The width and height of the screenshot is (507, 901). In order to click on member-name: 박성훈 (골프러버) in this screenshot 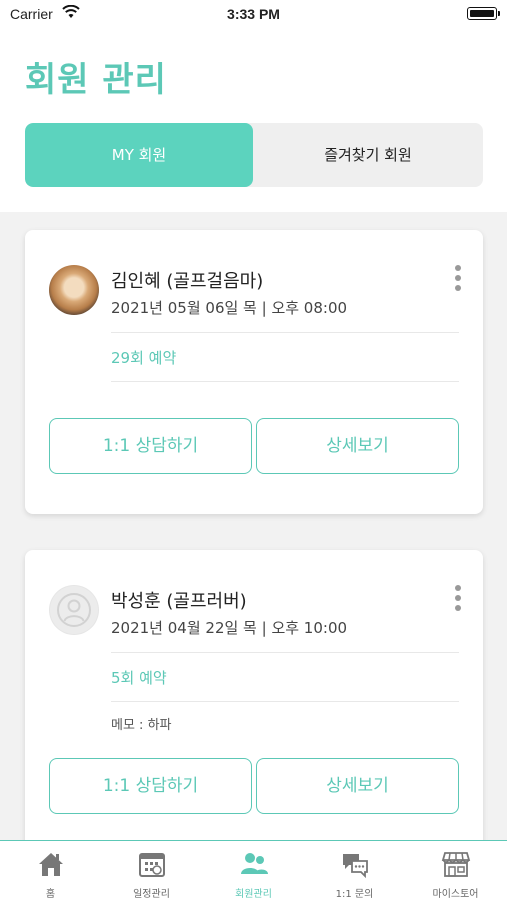, I will do `click(179, 601)`.